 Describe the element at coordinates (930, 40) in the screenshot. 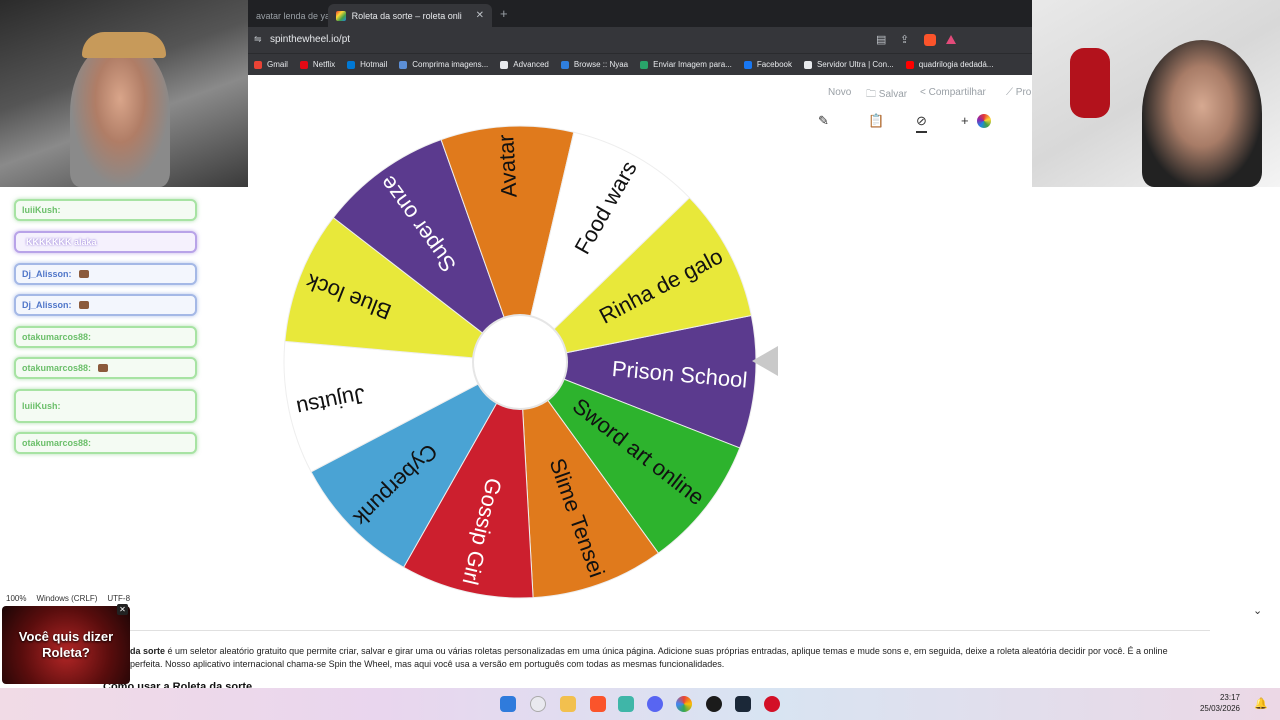

I see `brave-shield-icon` at that location.